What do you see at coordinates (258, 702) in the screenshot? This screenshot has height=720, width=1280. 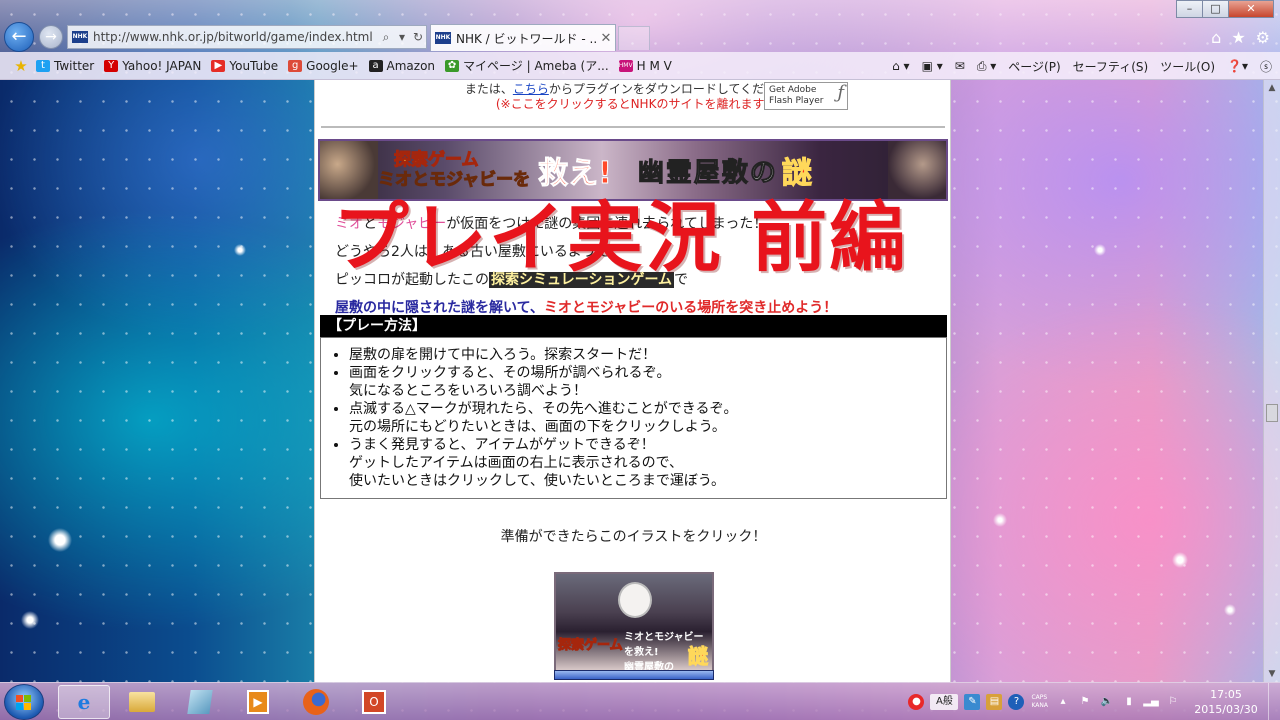 I see `media-player-icon: ▶` at bounding box center [258, 702].